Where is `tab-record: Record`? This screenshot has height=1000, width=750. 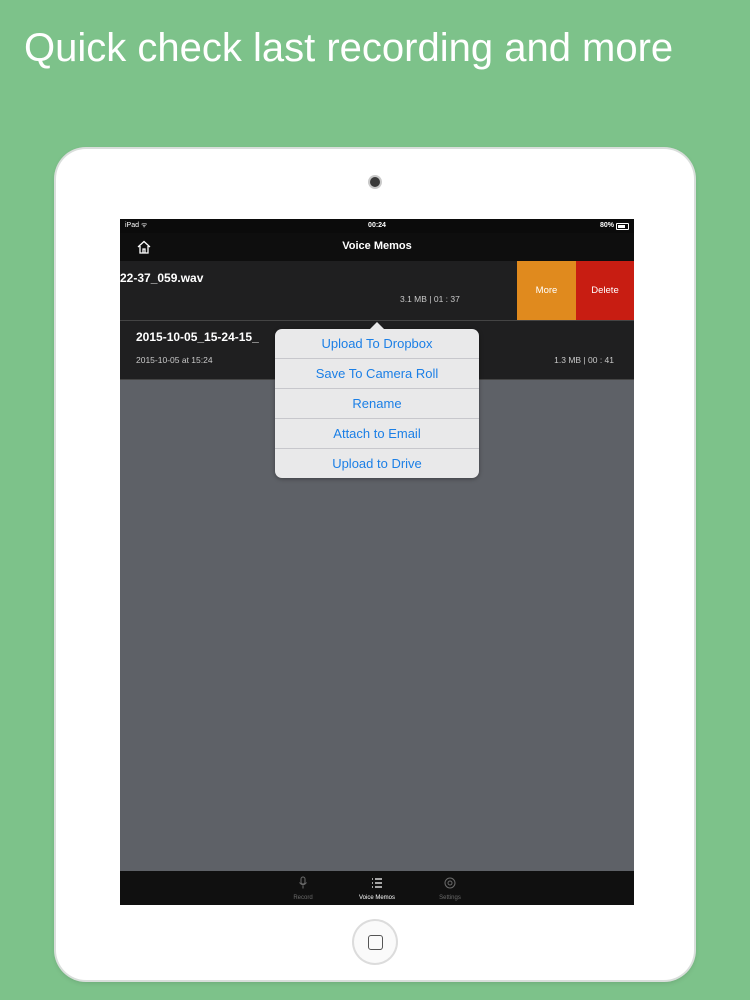 tab-record: Record is located at coordinates (303, 888).